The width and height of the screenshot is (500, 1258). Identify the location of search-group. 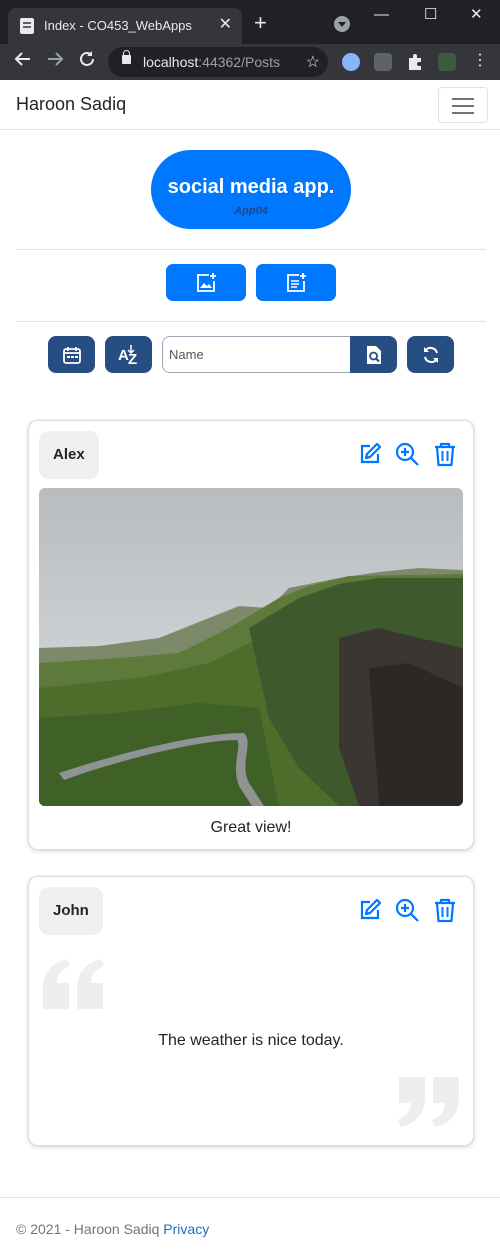
(279, 354).